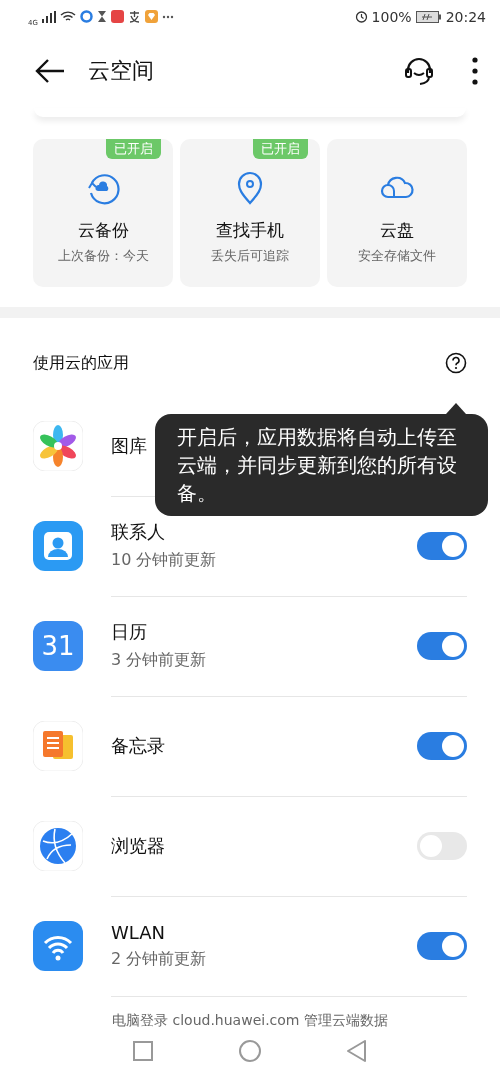 This screenshot has width=500, height=1083. I want to click on app-name: 联系人, so click(138, 532).